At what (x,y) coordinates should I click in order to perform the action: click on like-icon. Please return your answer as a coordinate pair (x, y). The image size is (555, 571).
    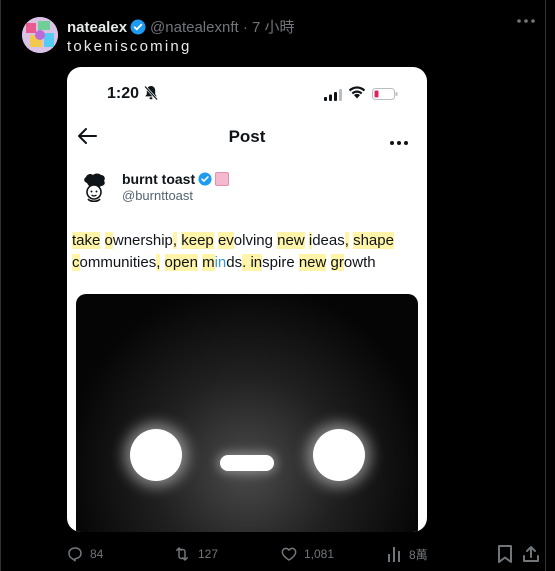
    Looking at the image, I should click on (289, 554).